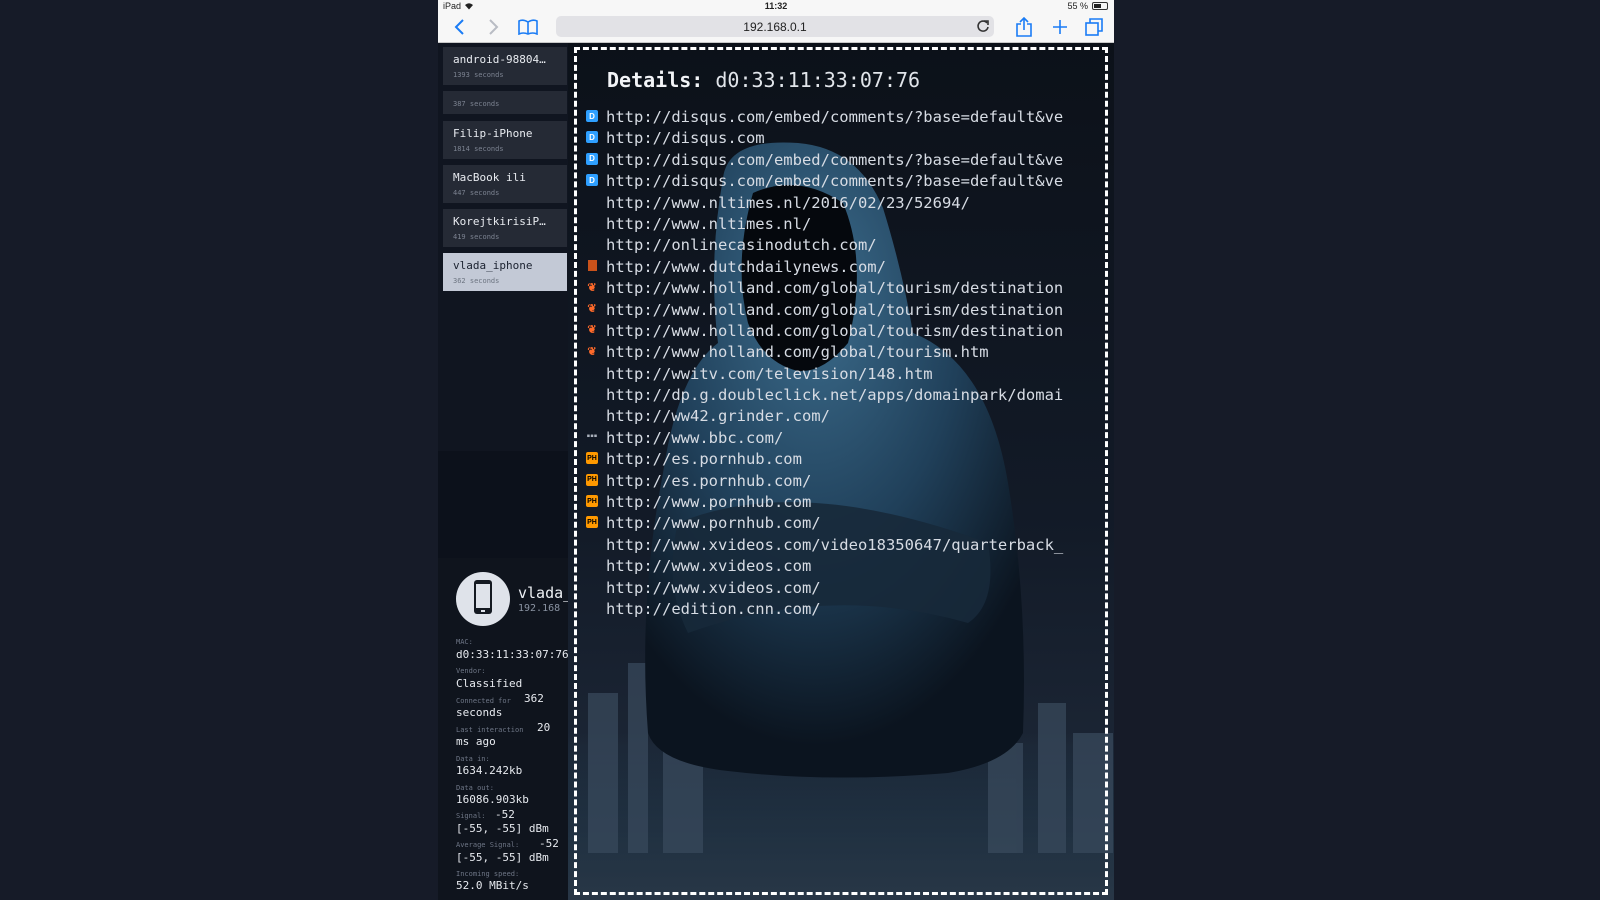  What do you see at coordinates (476, 193) in the screenshot?
I see `device-connected-time: 447 seconds` at bounding box center [476, 193].